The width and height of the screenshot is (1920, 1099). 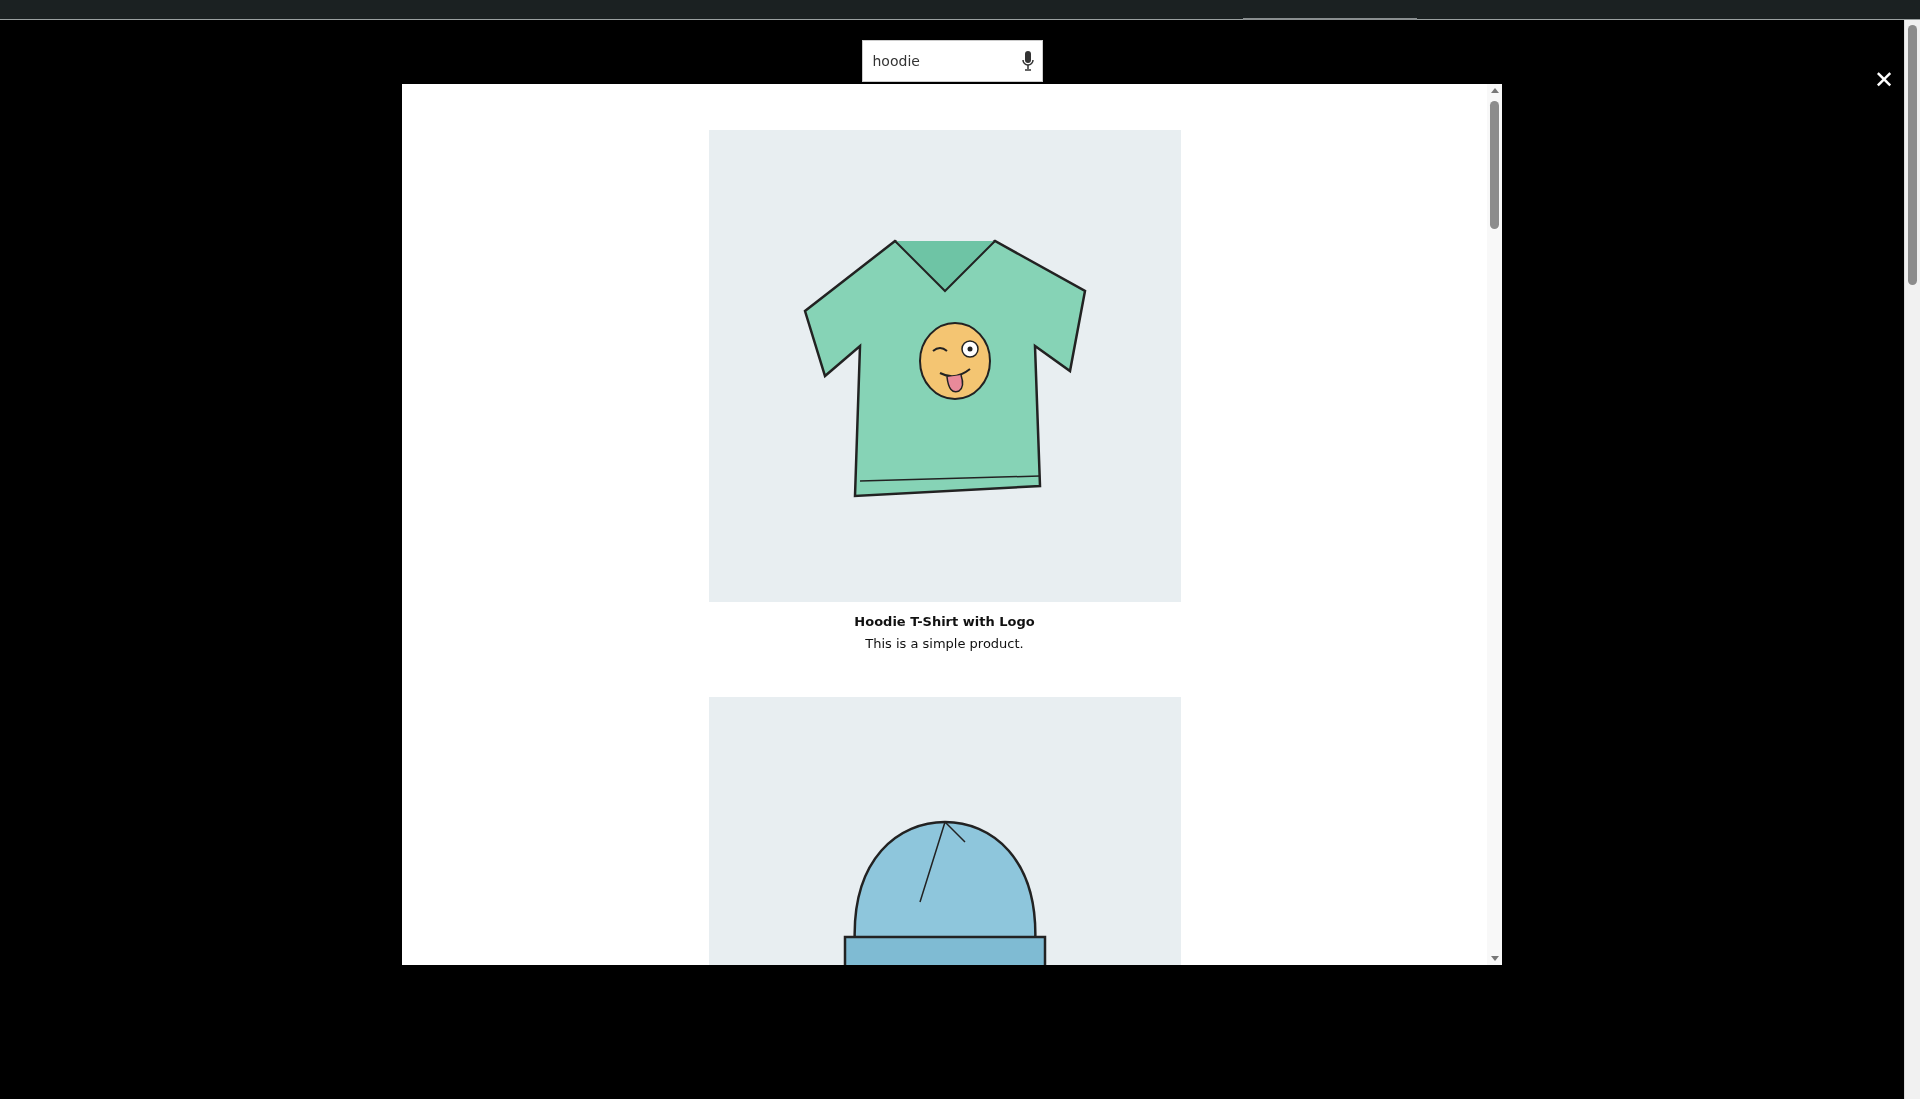 I want to click on microphone-icon, so click(x=1027, y=61).